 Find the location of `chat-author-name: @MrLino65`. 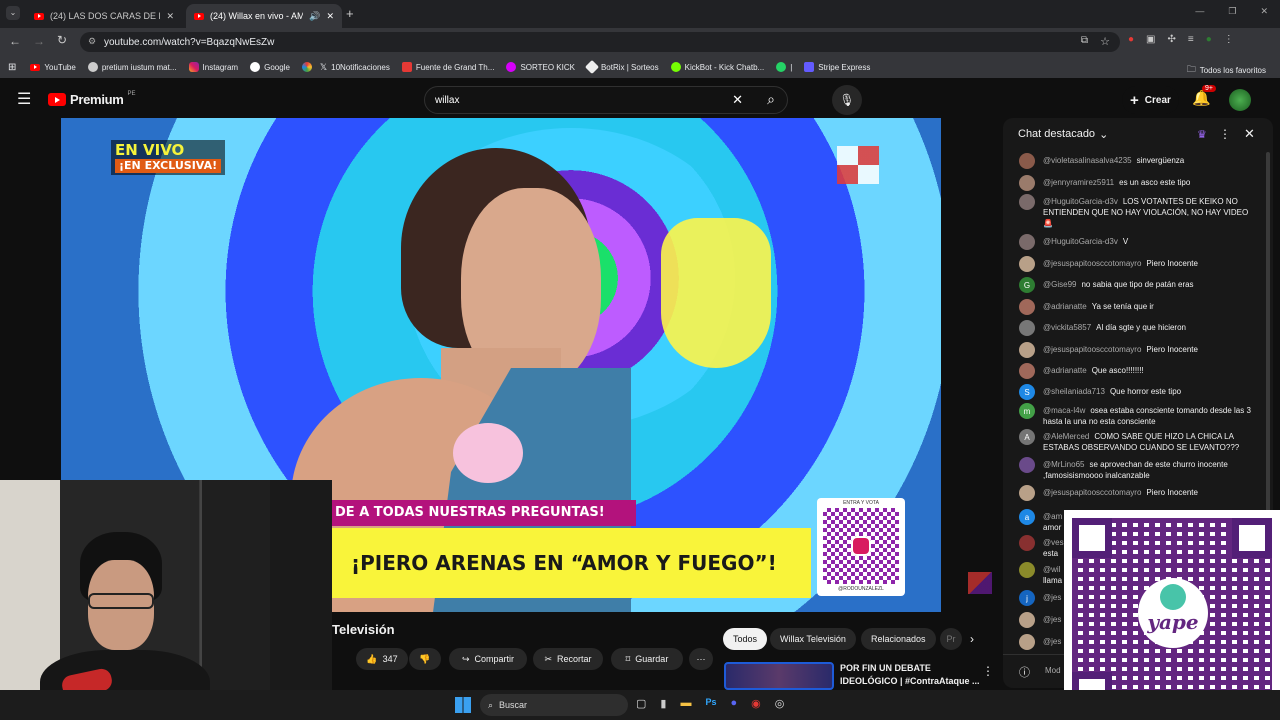

chat-author-name: @MrLino65 is located at coordinates (1063, 464).